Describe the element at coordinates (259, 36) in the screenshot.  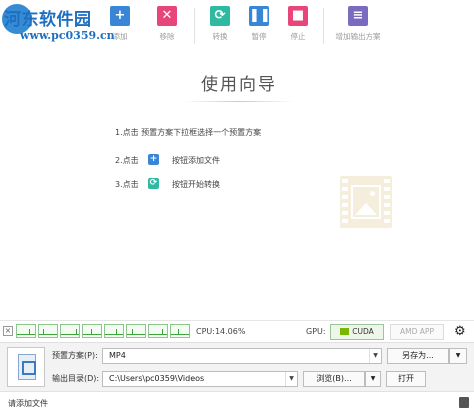
I see `pause-button-label: 暂停` at that location.